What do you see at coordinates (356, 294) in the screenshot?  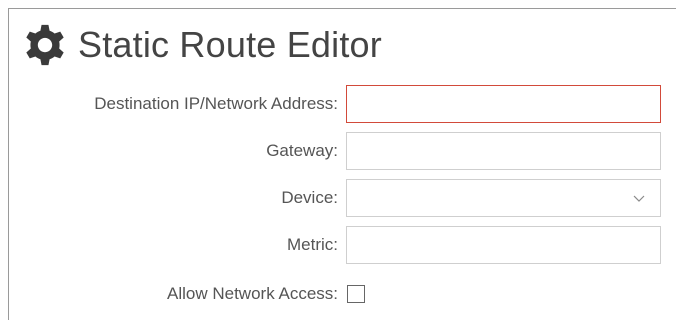 I see `allow-network-access-checkbox` at bounding box center [356, 294].